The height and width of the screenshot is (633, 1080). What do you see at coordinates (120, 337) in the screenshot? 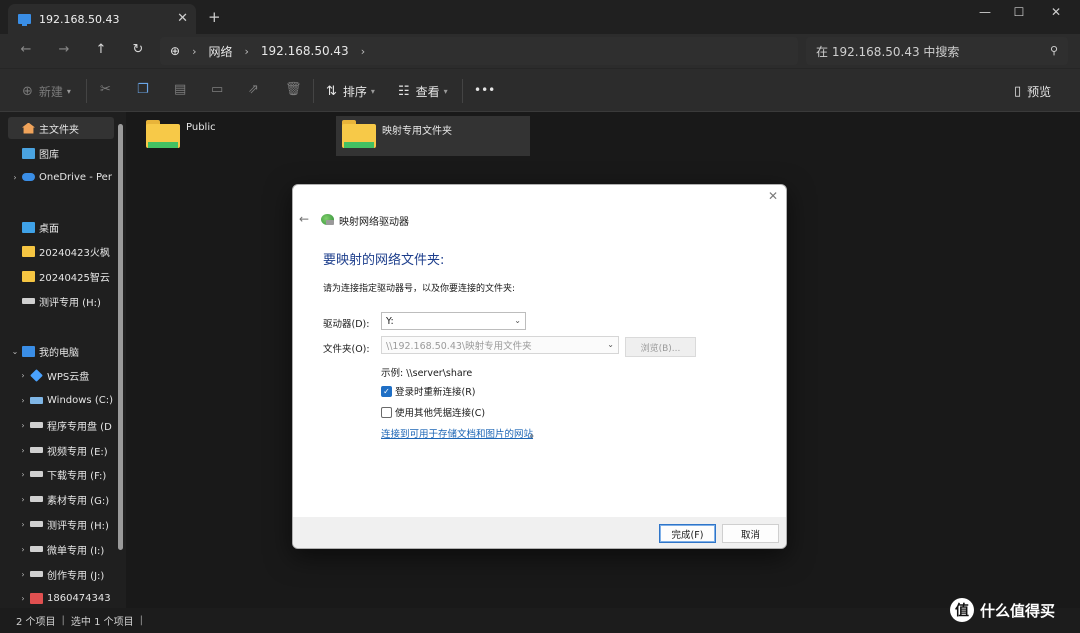
I see `sidebar-scrollbar` at bounding box center [120, 337].